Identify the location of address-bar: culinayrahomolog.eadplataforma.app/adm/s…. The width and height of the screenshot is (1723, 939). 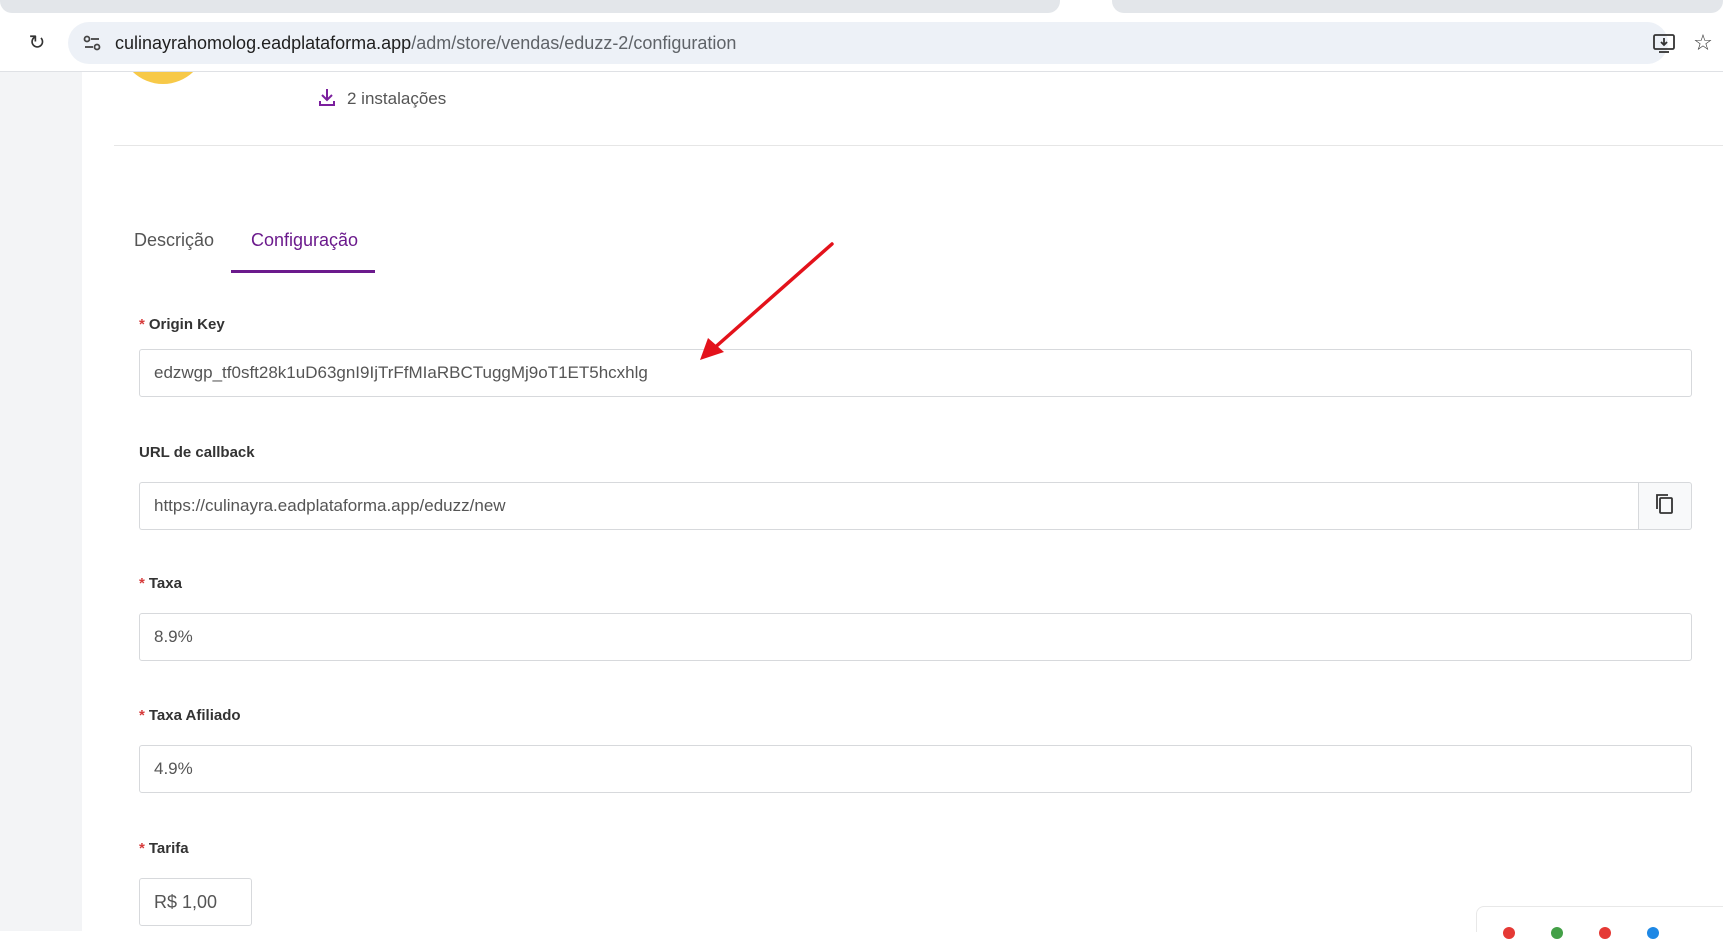
(868, 43).